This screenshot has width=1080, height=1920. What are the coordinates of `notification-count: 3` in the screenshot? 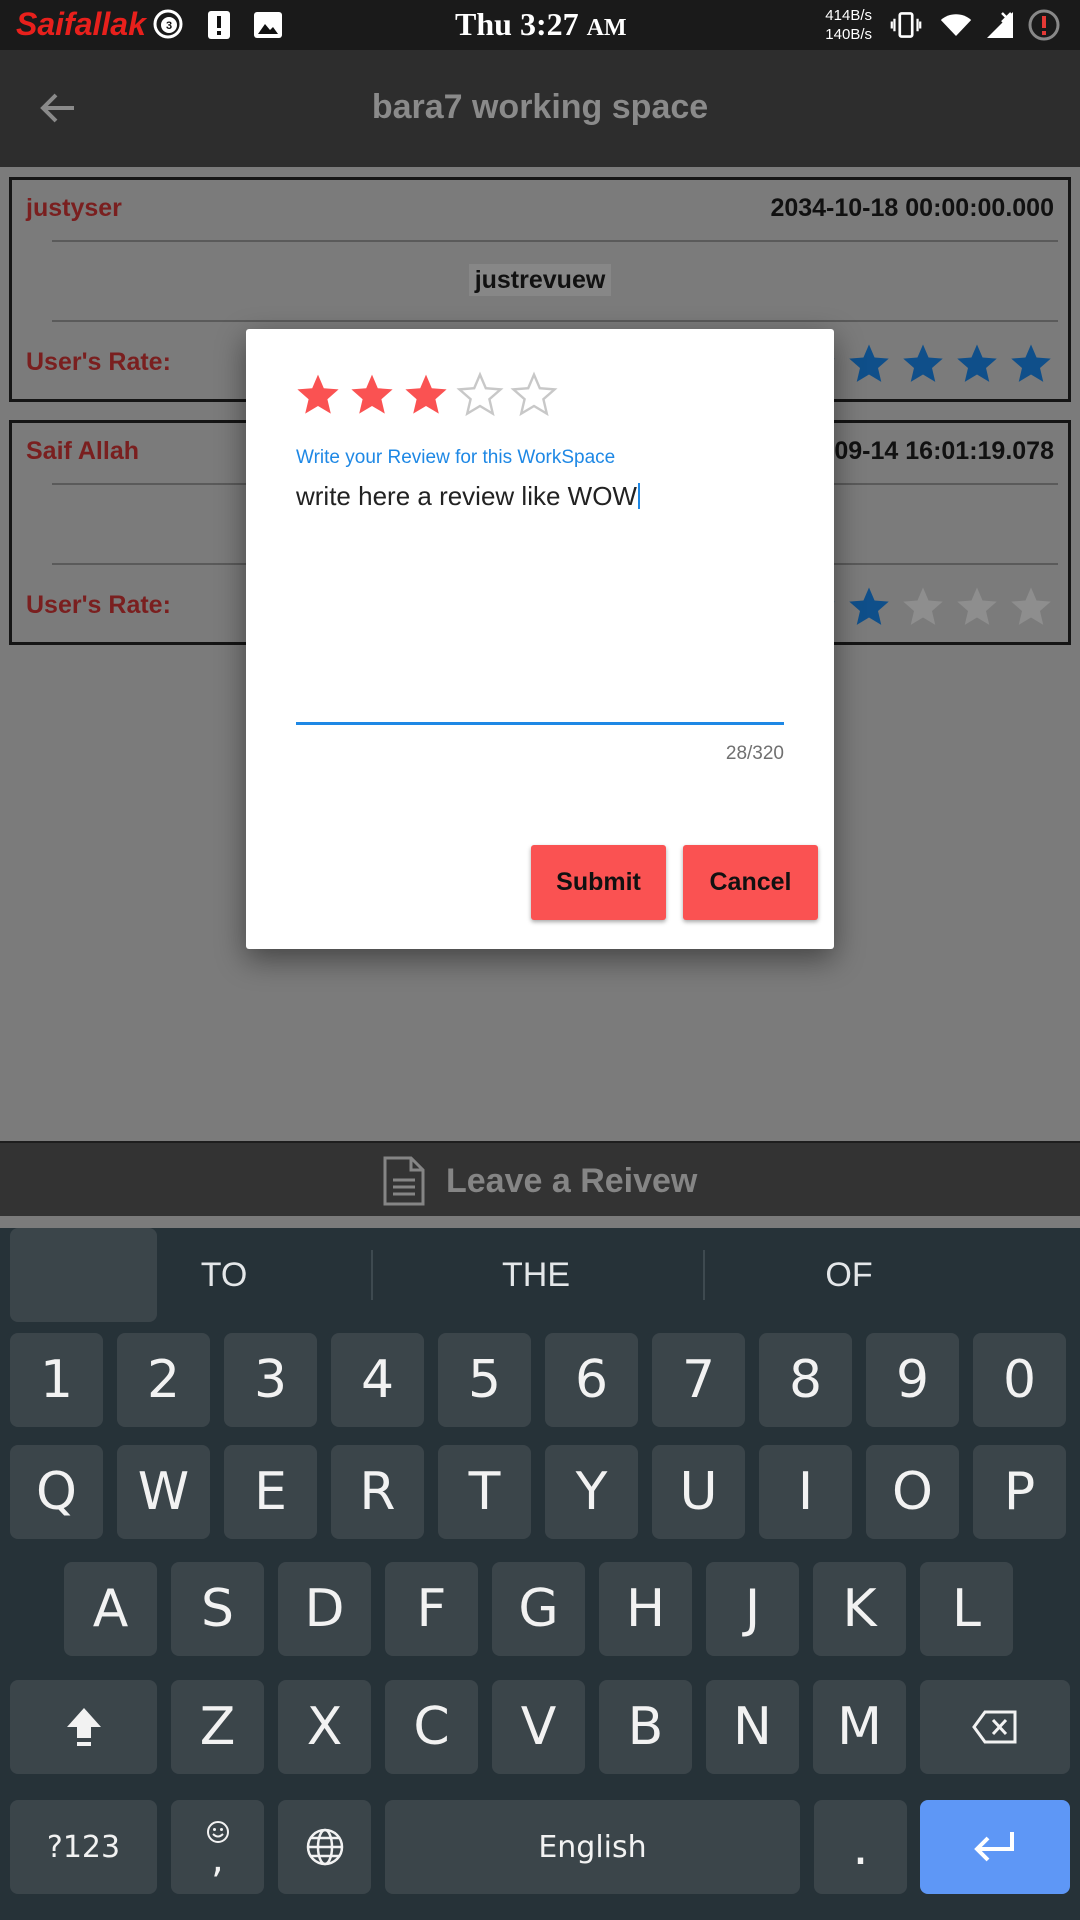 It's located at (169, 26).